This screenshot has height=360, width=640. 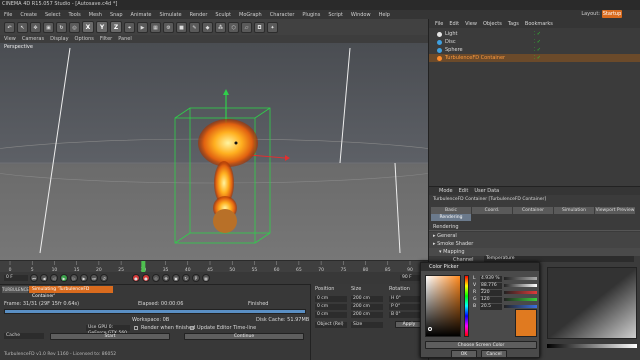 What do you see at coordinates (491, 278) in the screenshot?
I see `channel-value-field: 4.939 %` at bounding box center [491, 278].